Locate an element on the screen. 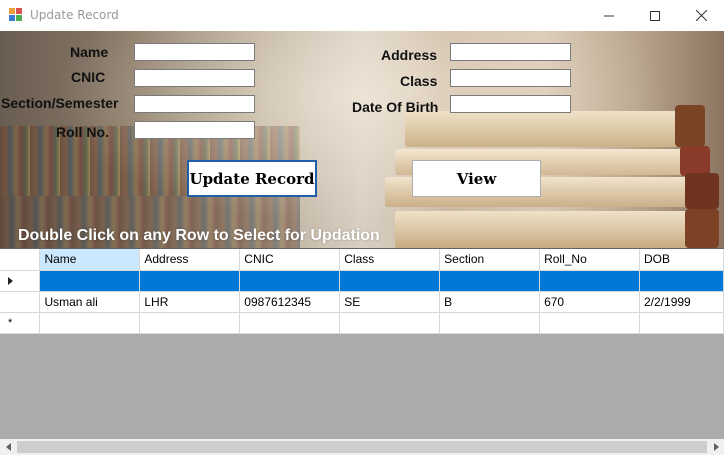  new-row: * is located at coordinates (362, 323).